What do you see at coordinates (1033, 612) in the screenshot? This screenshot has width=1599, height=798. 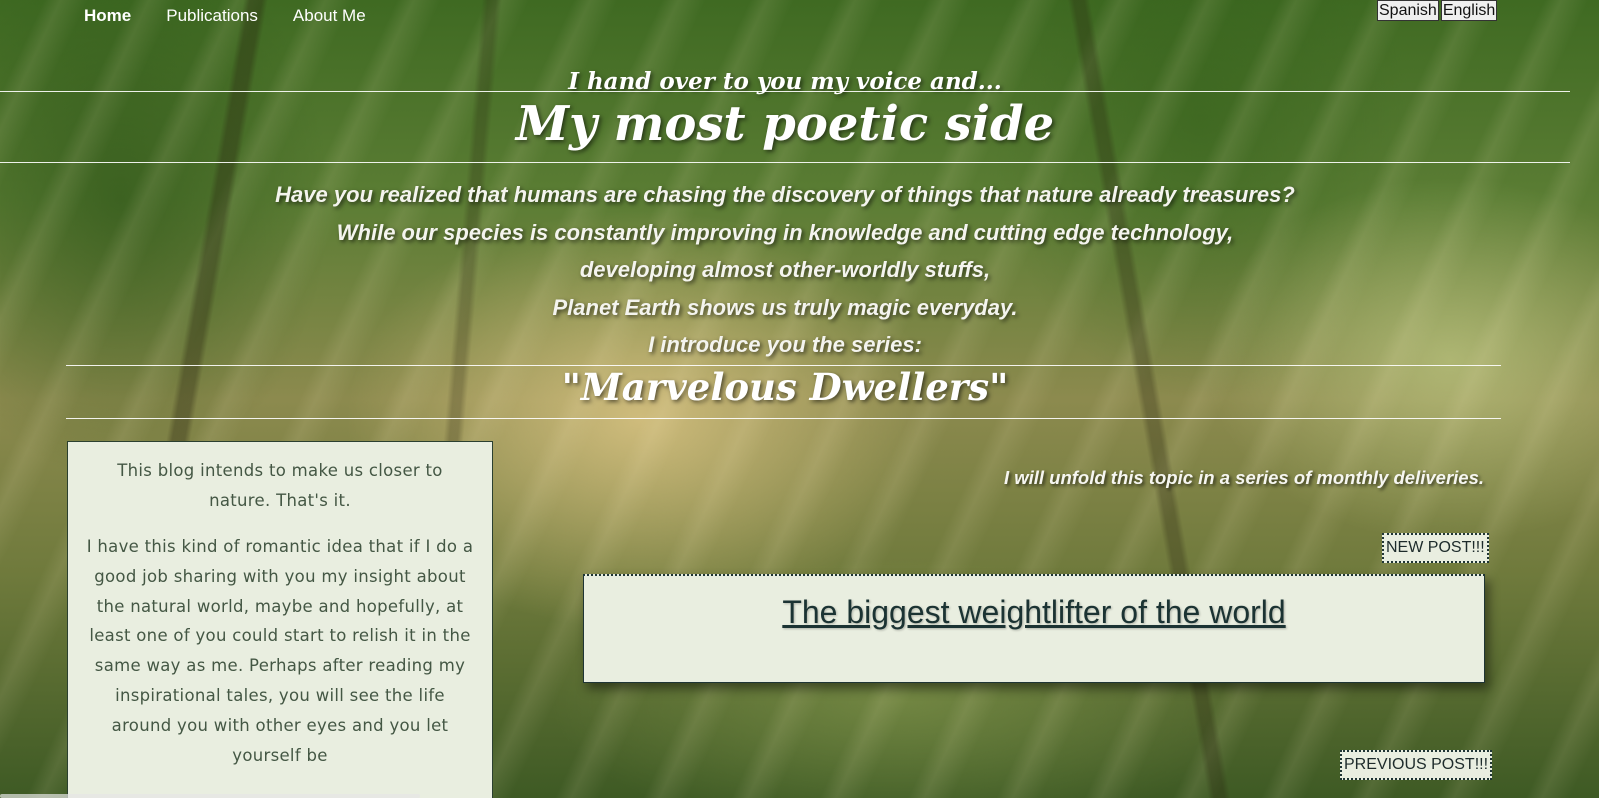 I see `post-title-link: The biggest weightlifter of the world` at bounding box center [1033, 612].